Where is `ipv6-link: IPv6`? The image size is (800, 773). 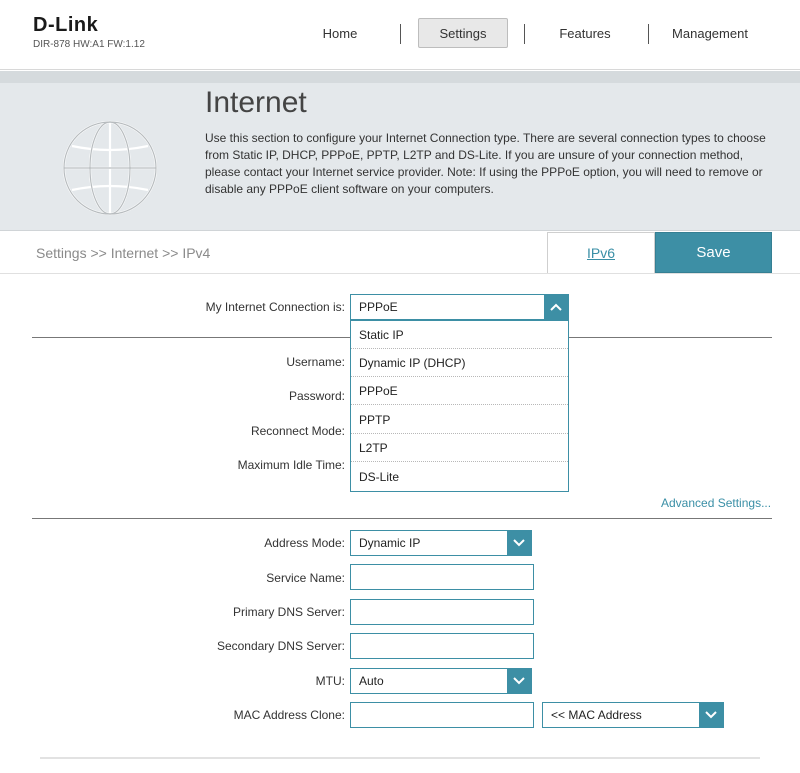 ipv6-link: IPv6 is located at coordinates (601, 252).